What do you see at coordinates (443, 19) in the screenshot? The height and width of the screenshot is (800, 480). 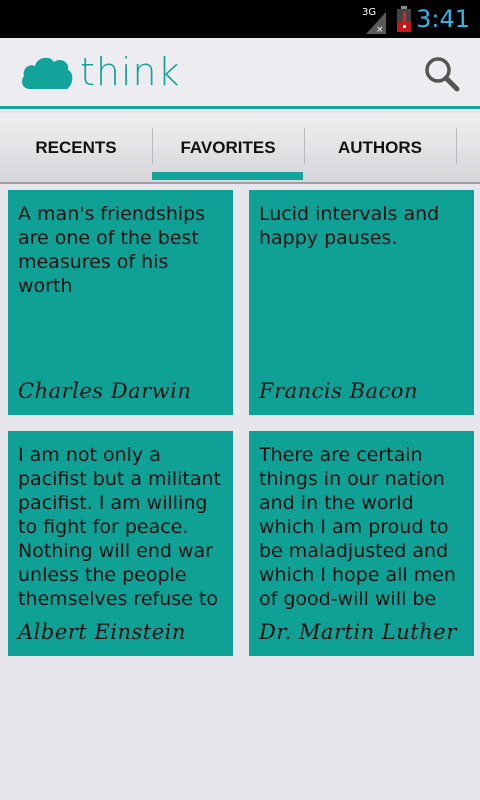 I see `clock: 3:41` at bounding box center [443, 19].